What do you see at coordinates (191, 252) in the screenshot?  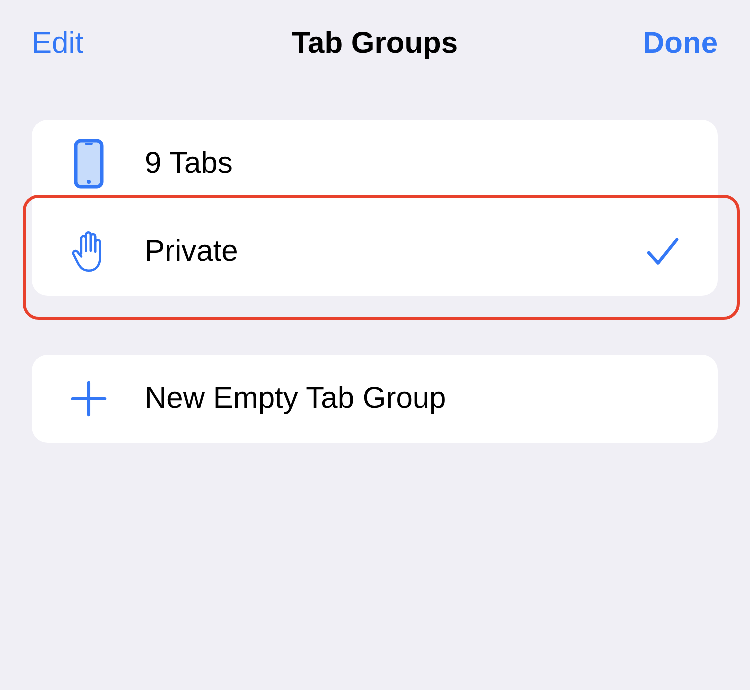 I see `row-label: Private` at bounding box center [191, 252].